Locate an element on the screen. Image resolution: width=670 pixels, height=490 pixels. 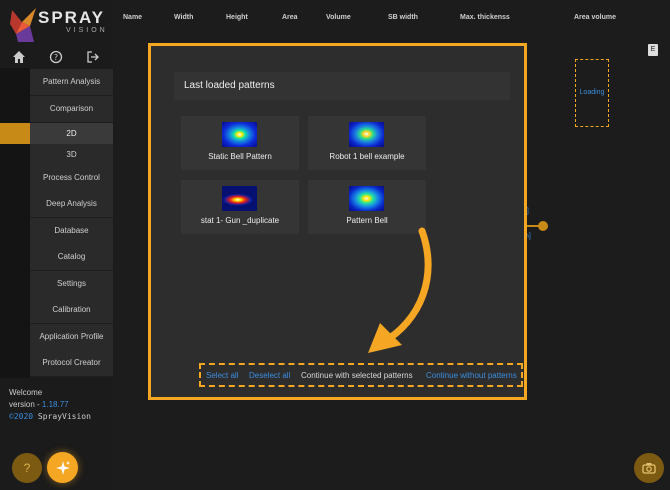
pattern-card: Robot 1 bell example is located at coordinates (367, 143).